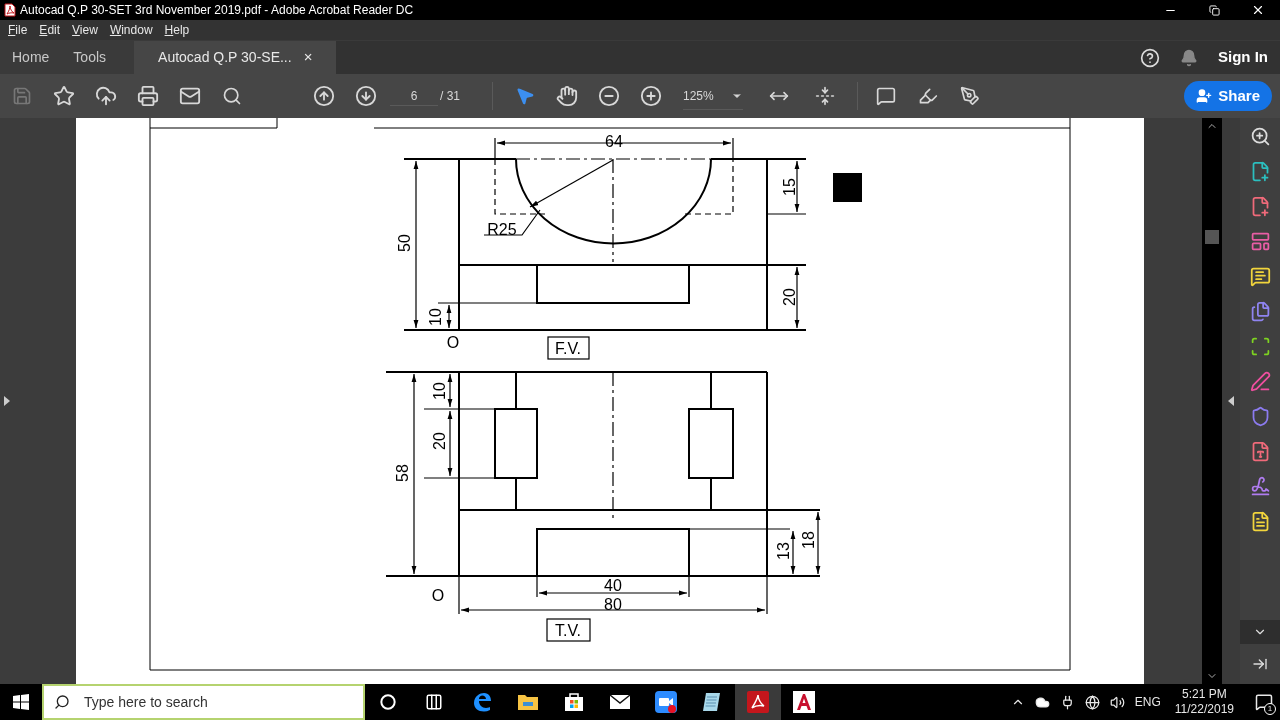 This screenshot has width=1280, height=720. What do you see at coordinates (783, 551) in the screenshot?
I see `dimension-label: 13` at bounding box center [783, 551].